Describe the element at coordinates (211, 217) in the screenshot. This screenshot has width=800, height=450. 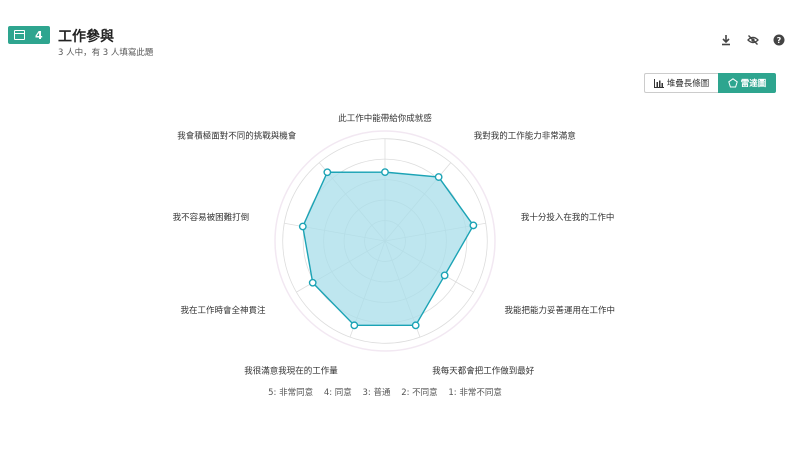
I see `axis-label: 我不容易被困難打倒` at that location.